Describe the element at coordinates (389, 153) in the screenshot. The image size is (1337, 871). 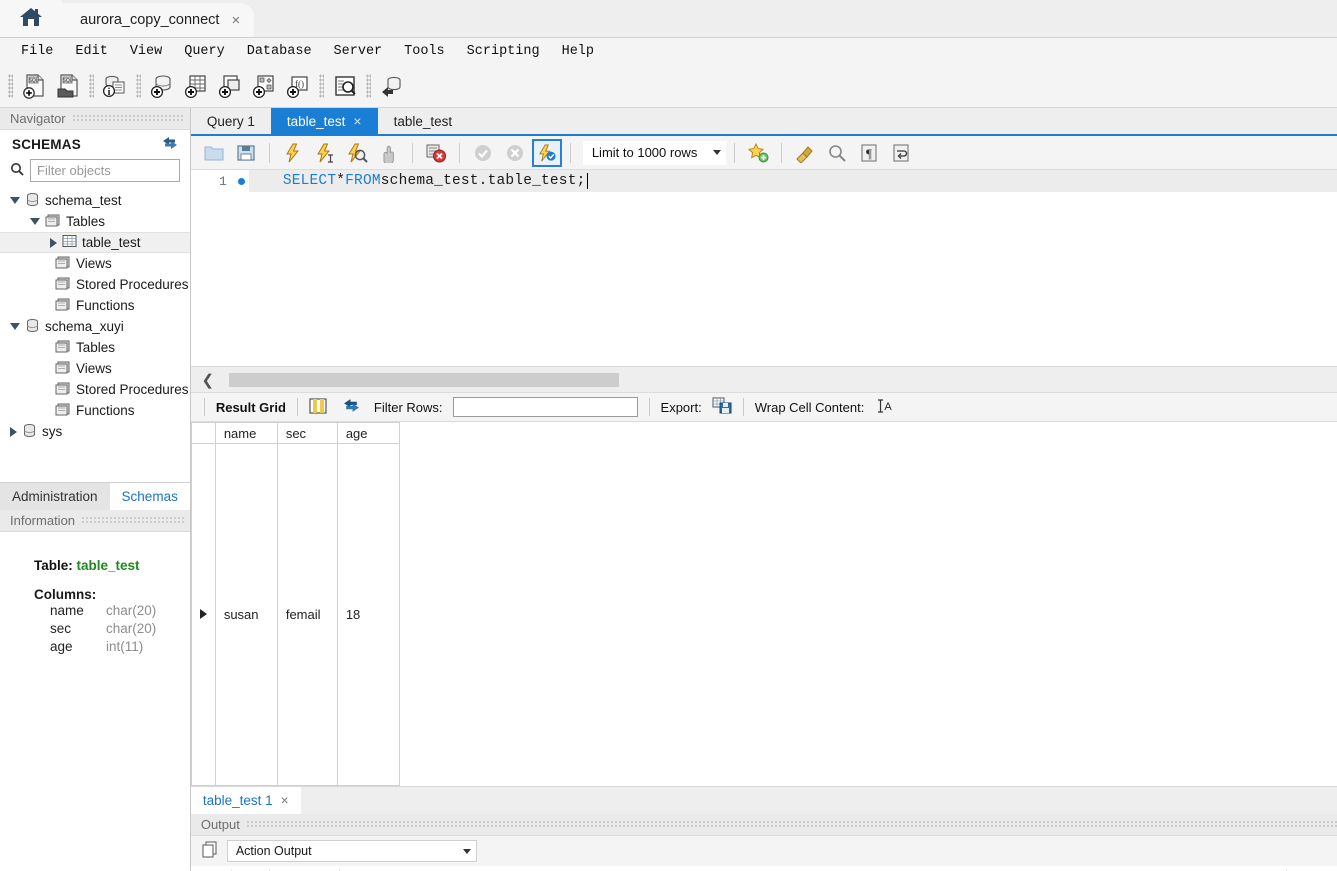
I see `stop-execution-button` at that location.